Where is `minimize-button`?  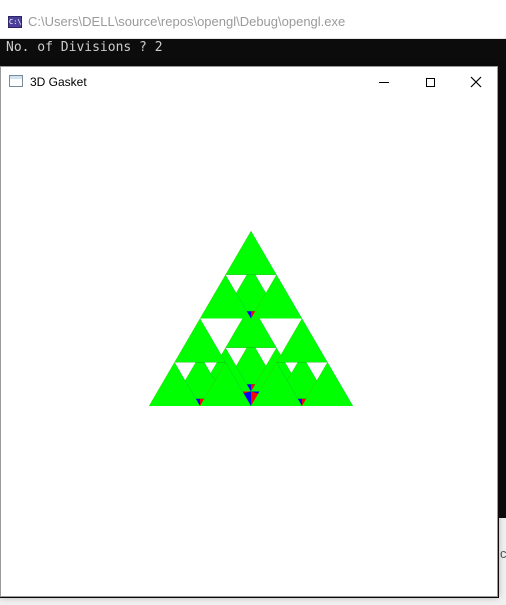
minimize-button is located at coordinates (384, 82).